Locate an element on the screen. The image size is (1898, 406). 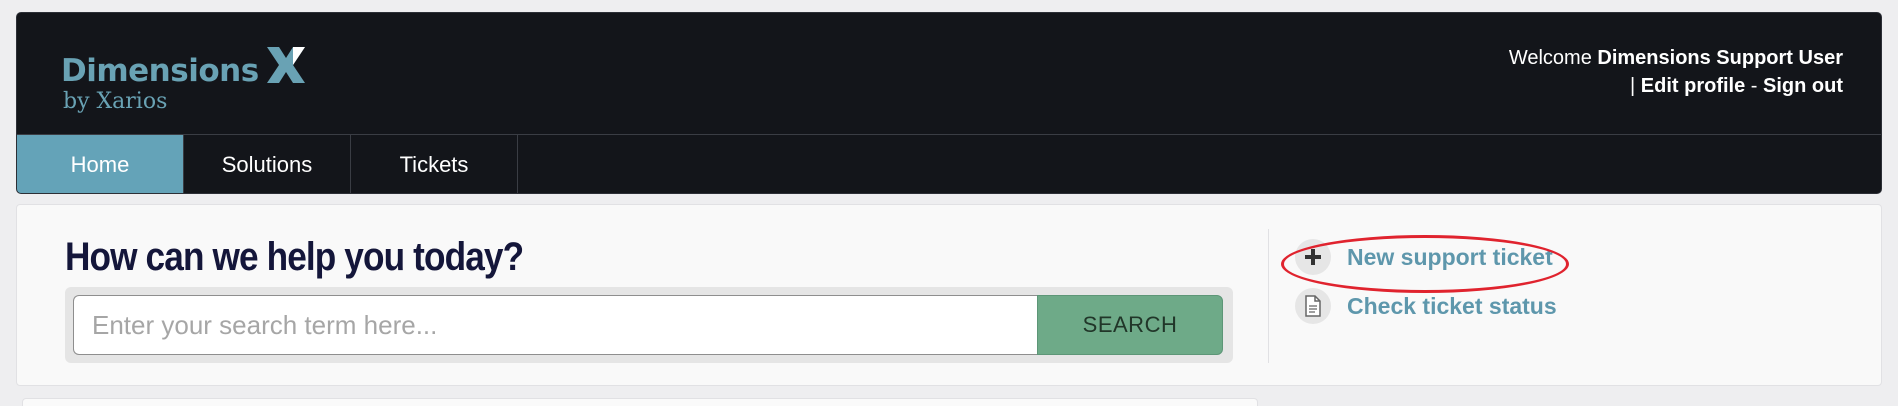
sign-out-link: Sign out is located at coordinates (1803, 86).